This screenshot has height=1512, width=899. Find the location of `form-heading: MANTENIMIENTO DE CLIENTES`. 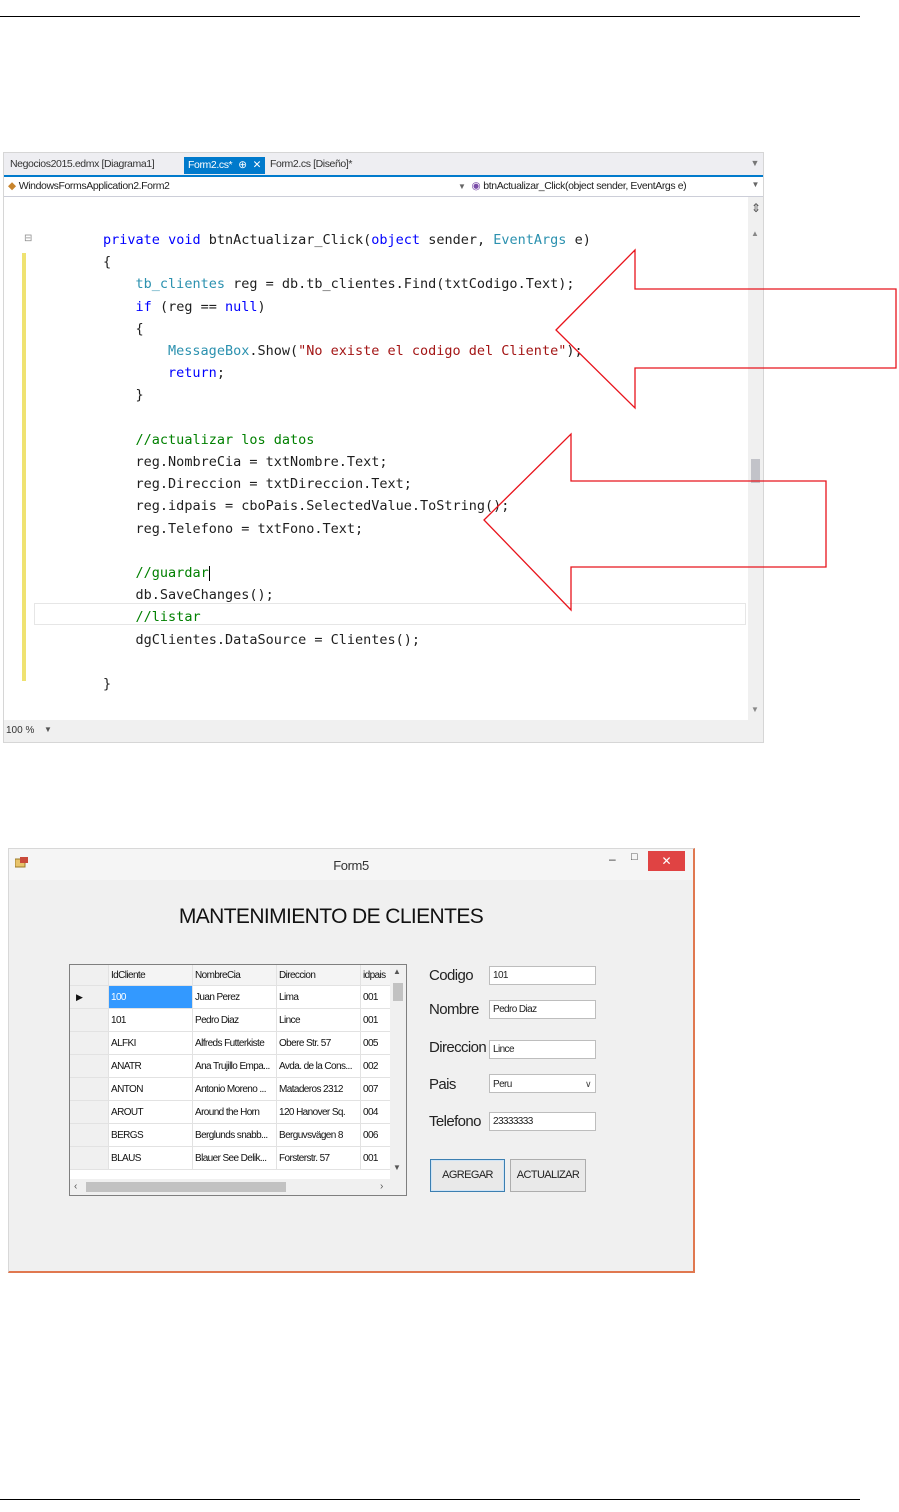

form-heading: MANTENIMIENTO DE CLIENTES is located at coordinates (331, 916).